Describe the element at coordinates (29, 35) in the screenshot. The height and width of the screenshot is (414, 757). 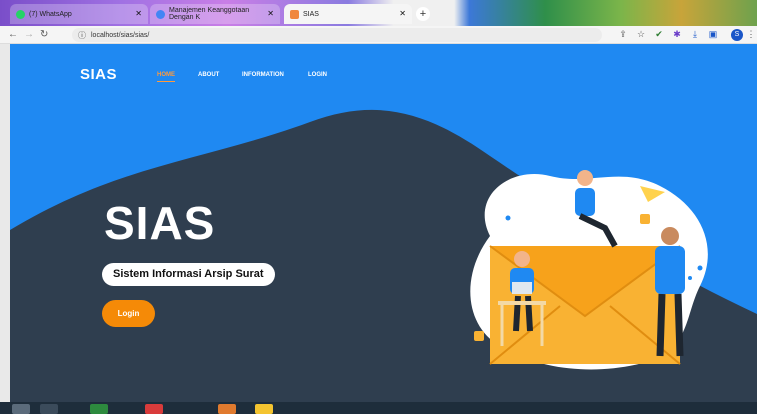
I see `forward-icon: →` at that location.